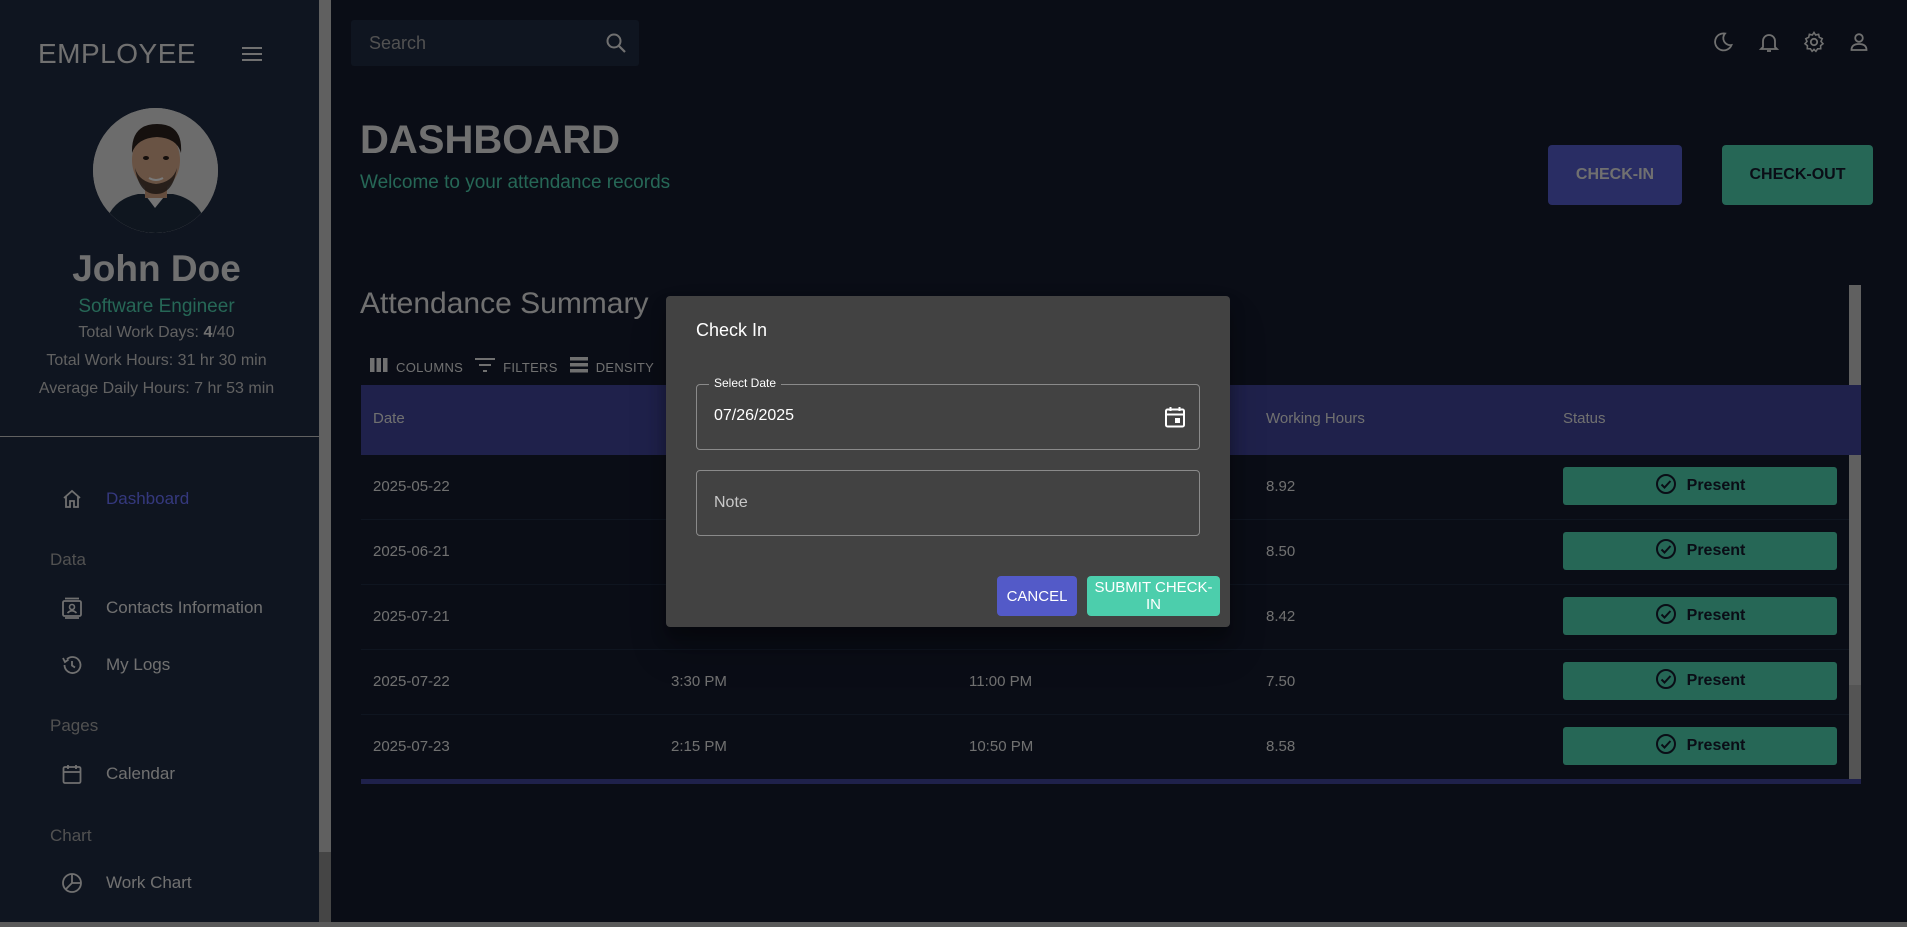  Describe the element at coordinates (754, 416) in the screenshot. I see `date-field-value: 07/26/2025` at that location.